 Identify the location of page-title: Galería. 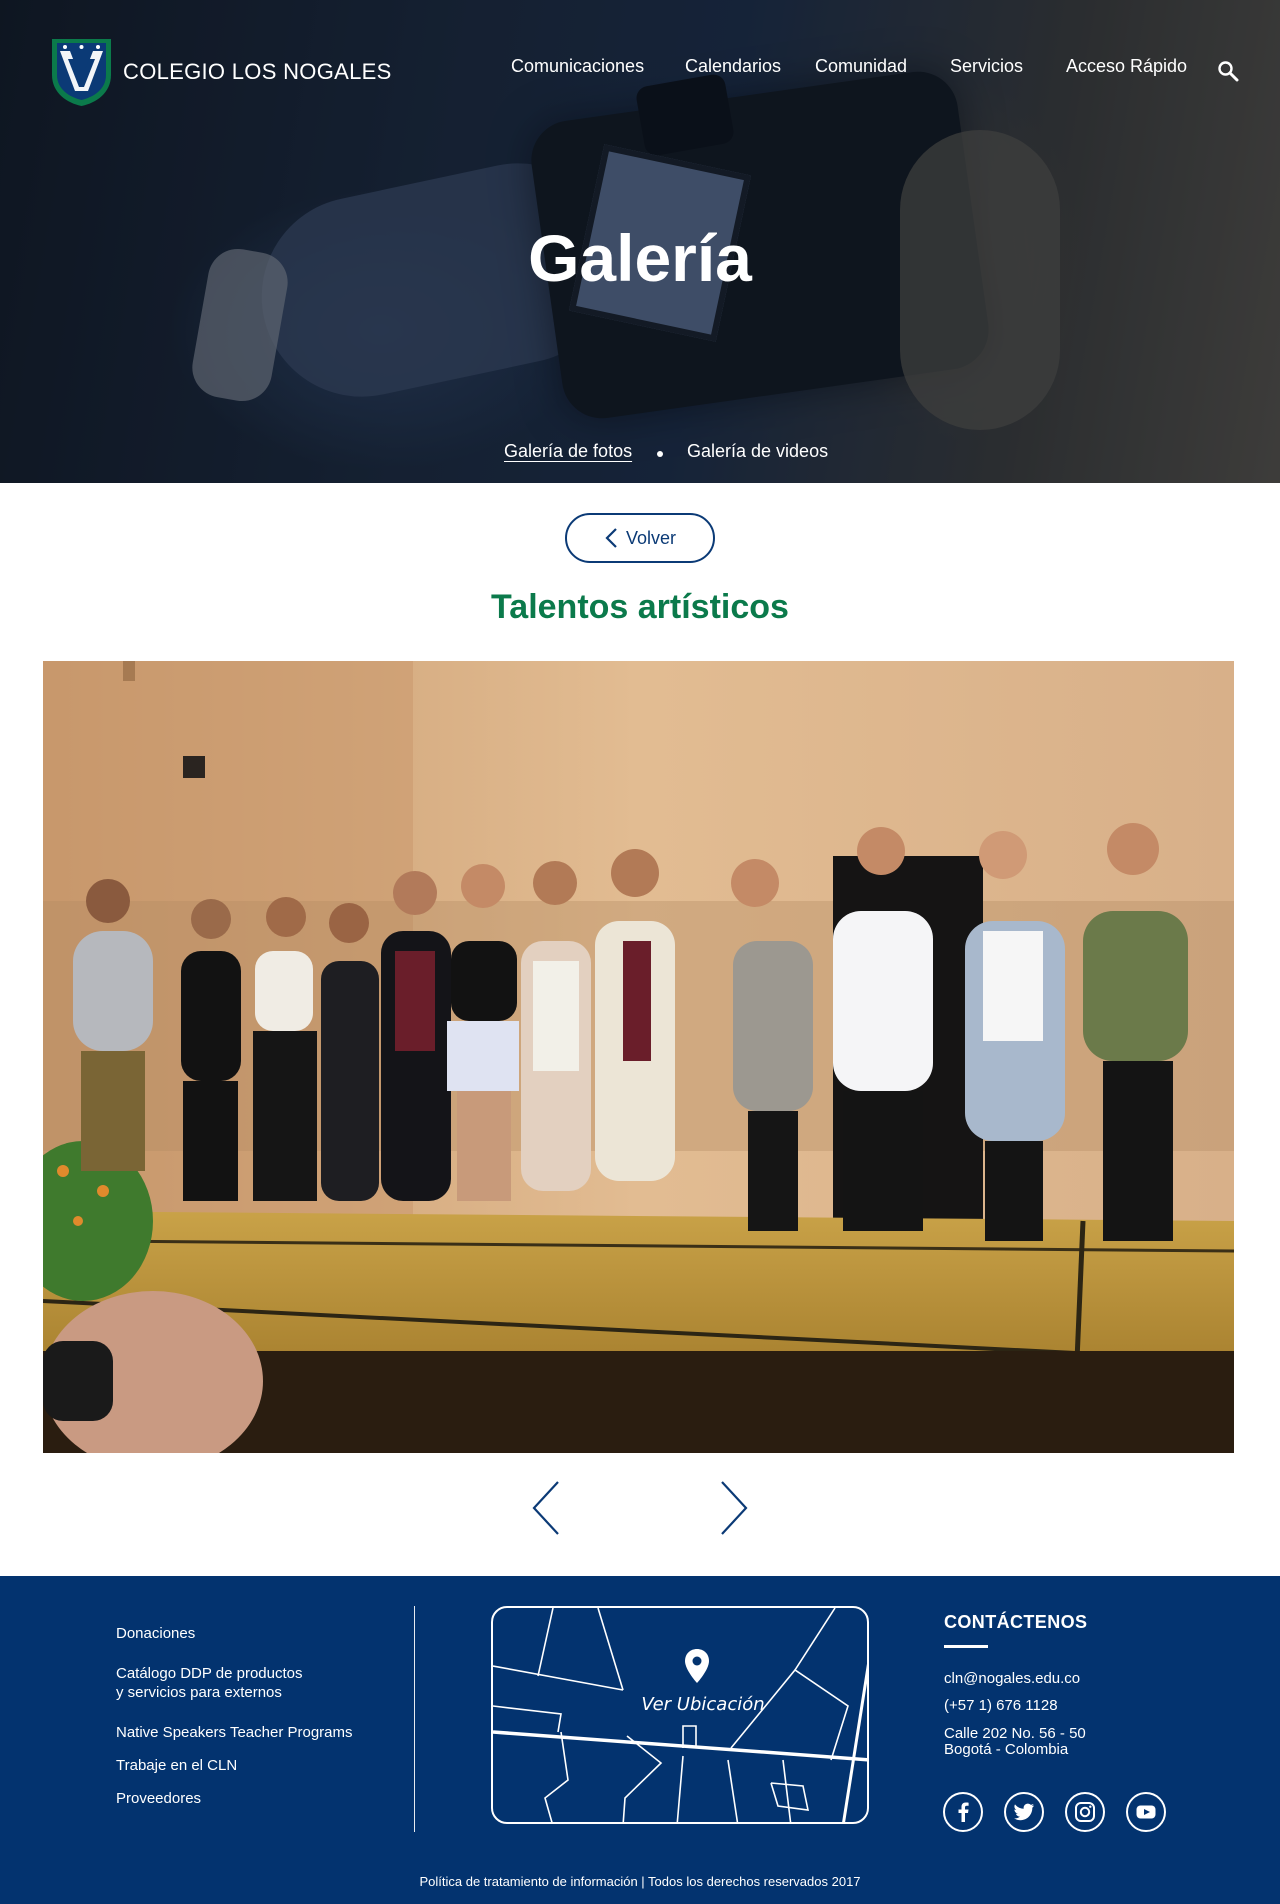
(640, 258).